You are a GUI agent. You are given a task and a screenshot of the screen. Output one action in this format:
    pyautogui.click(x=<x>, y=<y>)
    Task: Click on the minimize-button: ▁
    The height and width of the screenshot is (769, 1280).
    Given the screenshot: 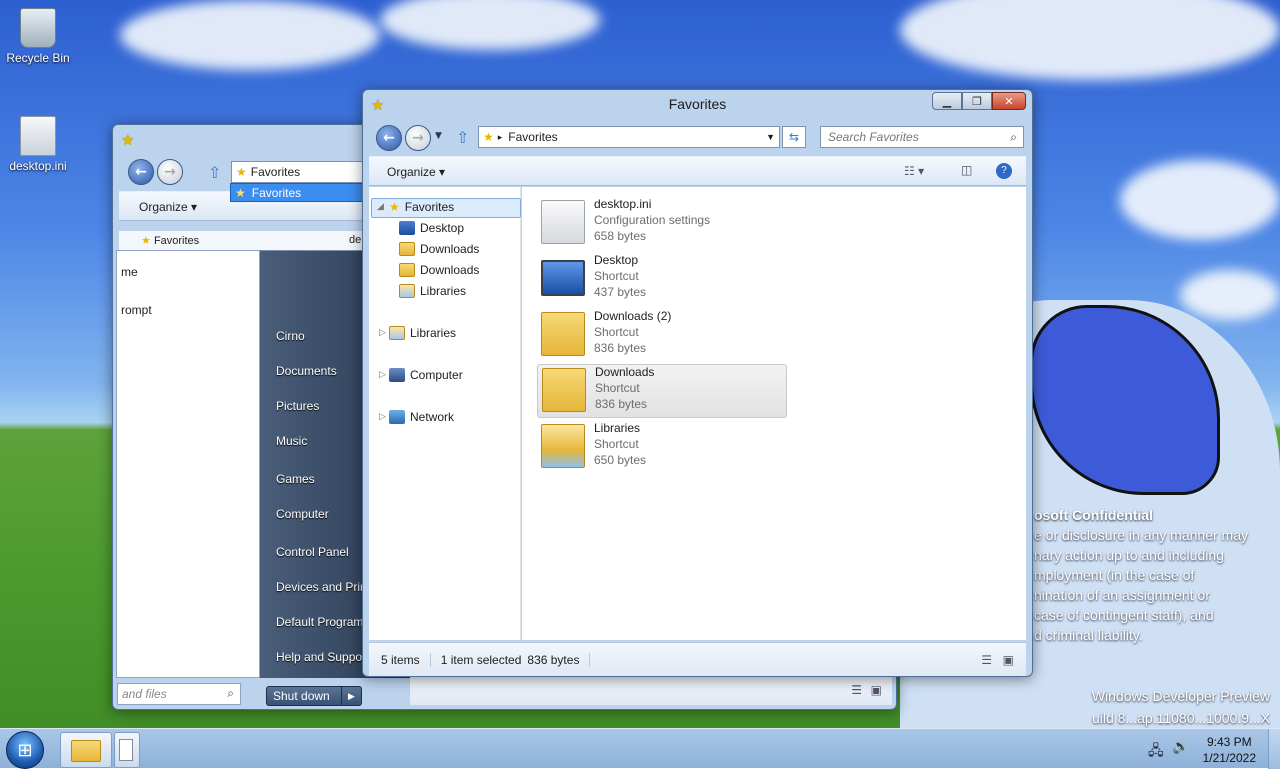 What is the action you would take?
    pyautogui.click(x=947, y=101)
    